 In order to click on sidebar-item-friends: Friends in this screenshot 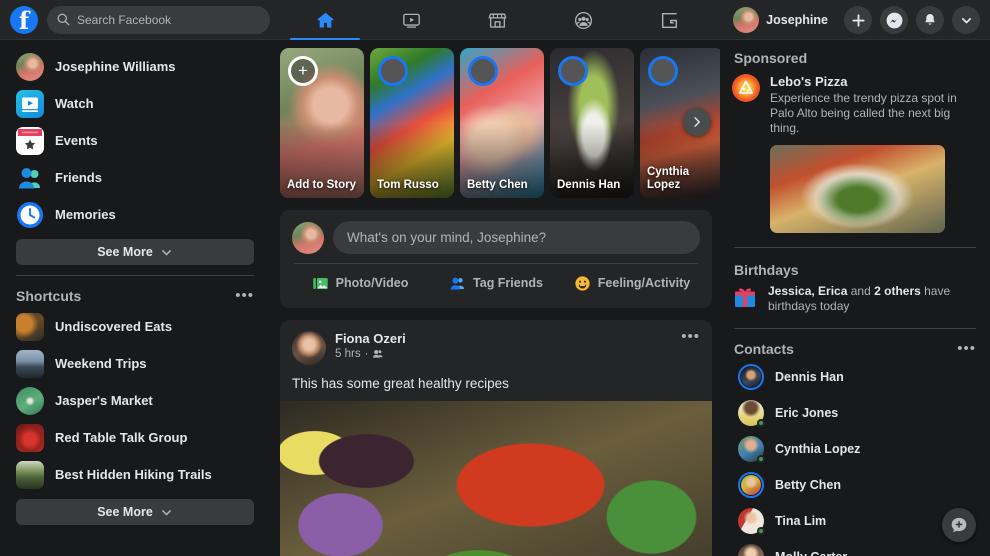, I will do `click(135, 177)`.